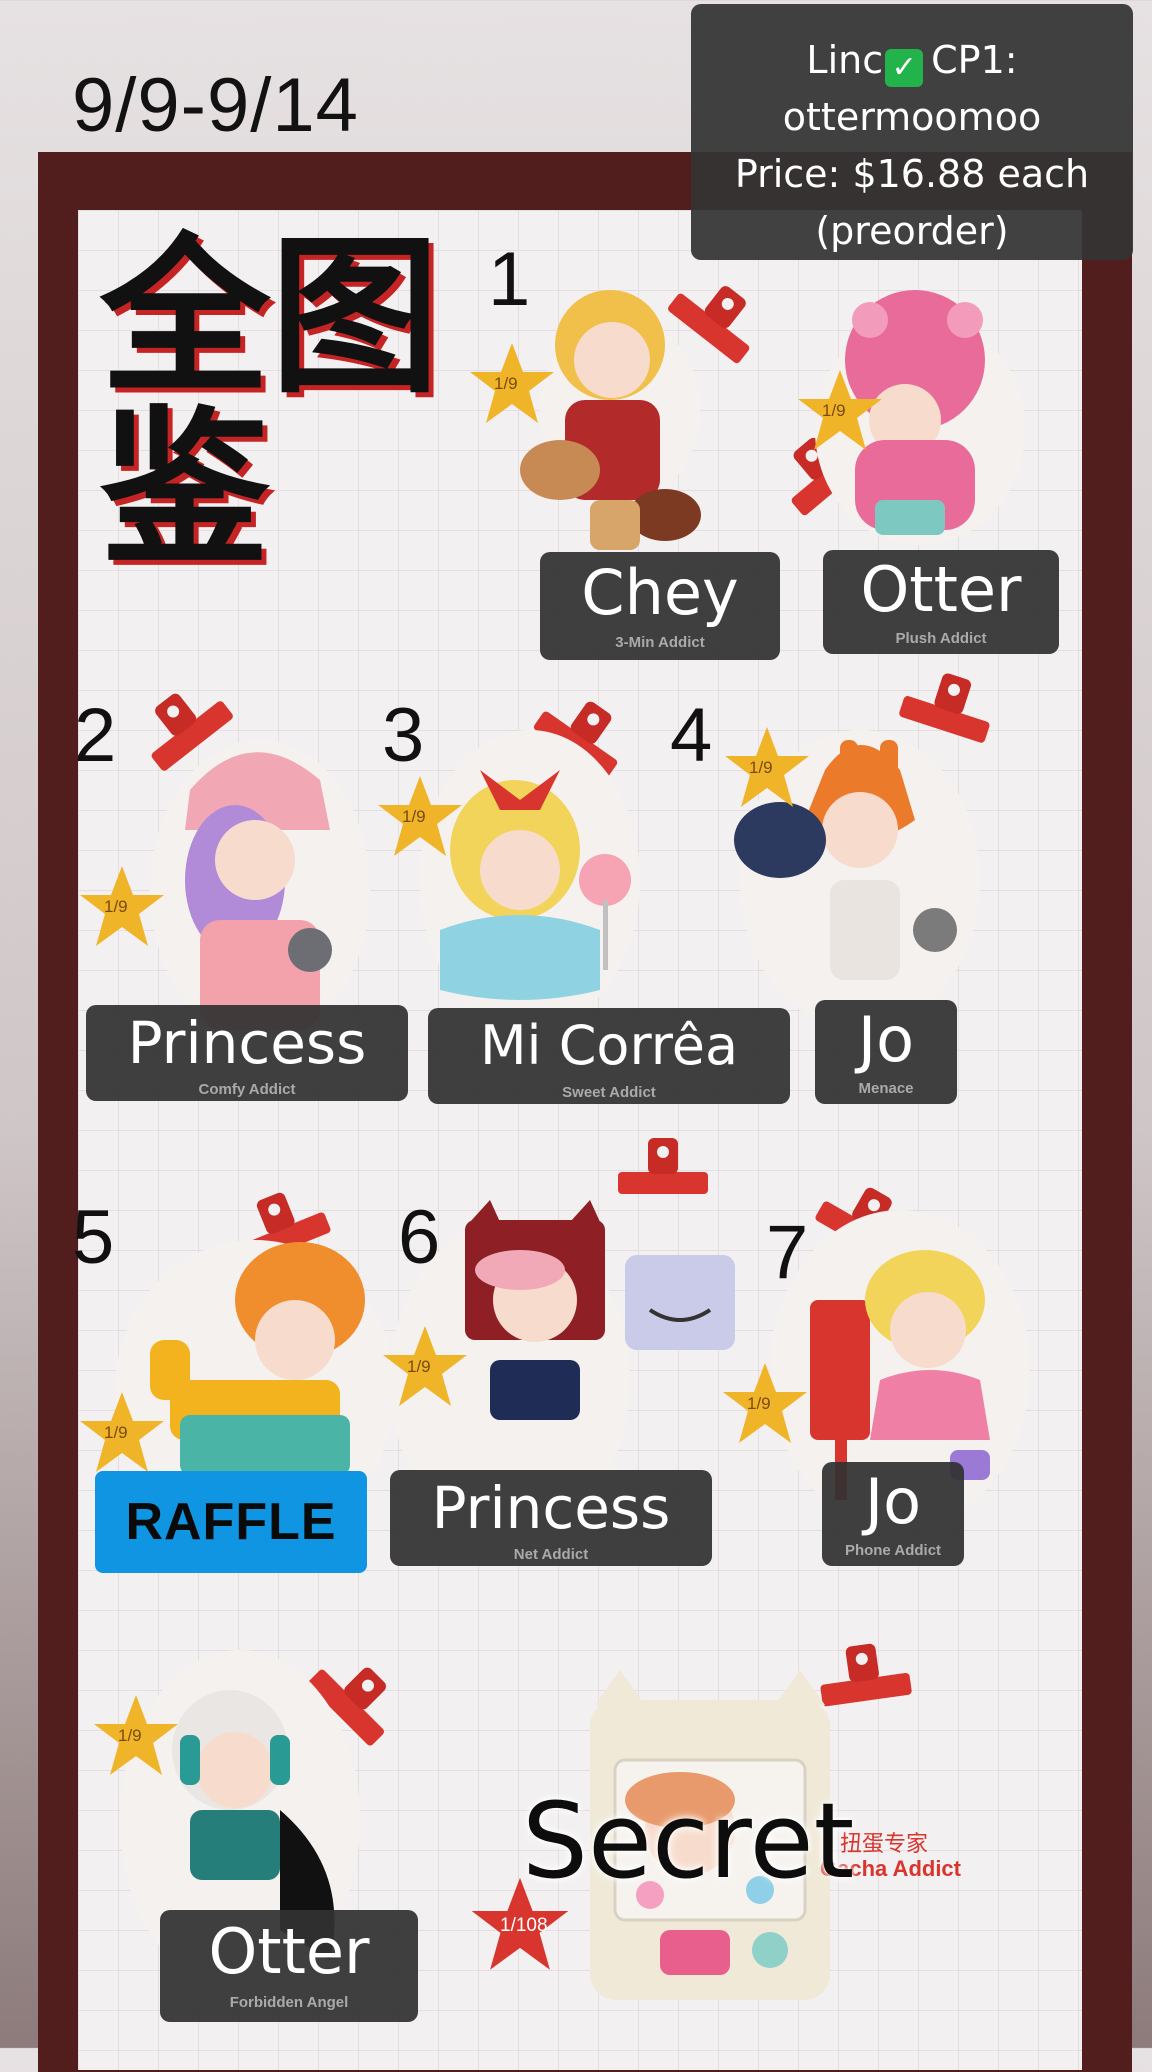 The width and height of the screenshot is (1152, 2072). I want to click on odds-7: 1/9, so click(759, 1403).